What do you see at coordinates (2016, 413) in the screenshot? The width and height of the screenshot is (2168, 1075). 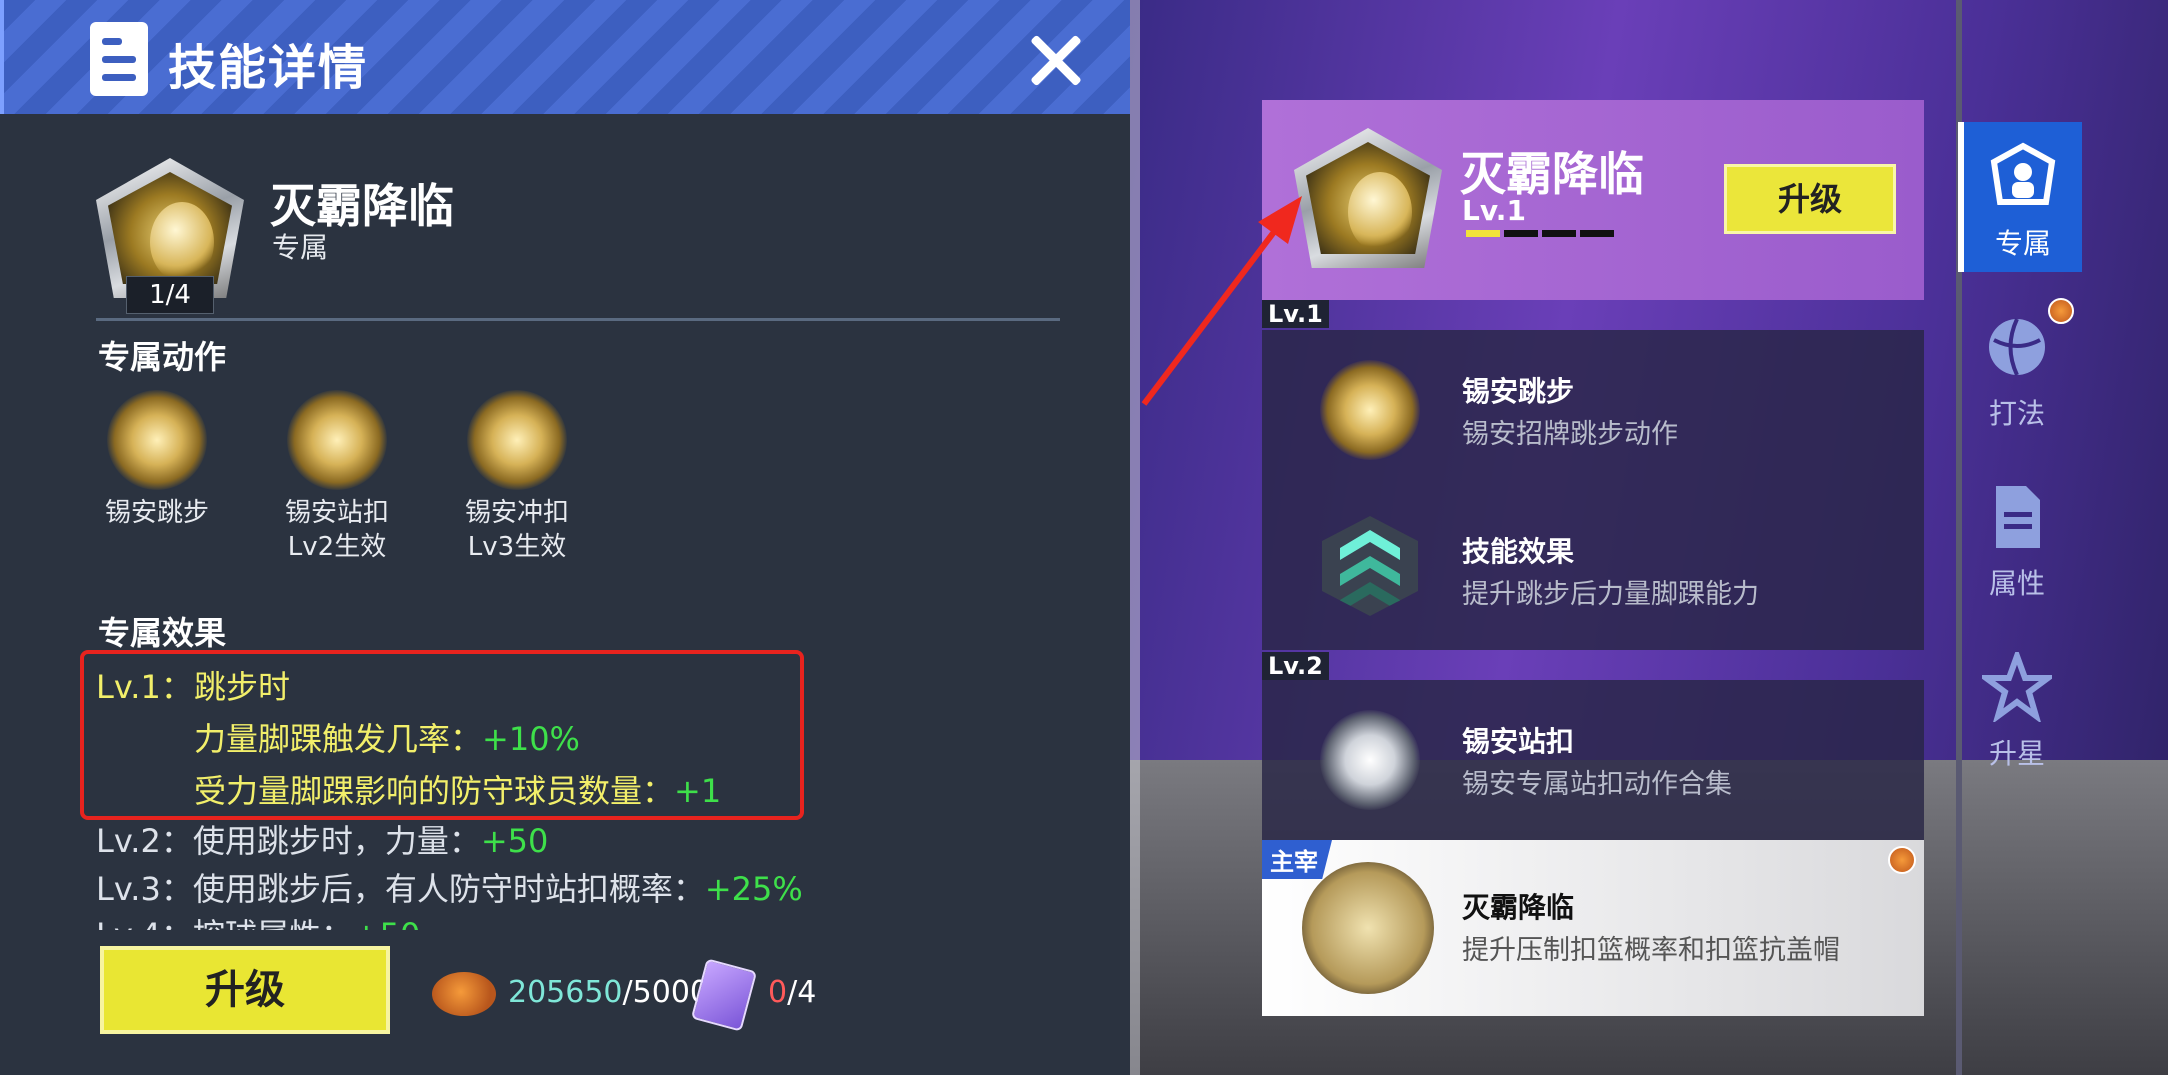 I see `tab-label: 打法` at bounding box center [2016, 413].